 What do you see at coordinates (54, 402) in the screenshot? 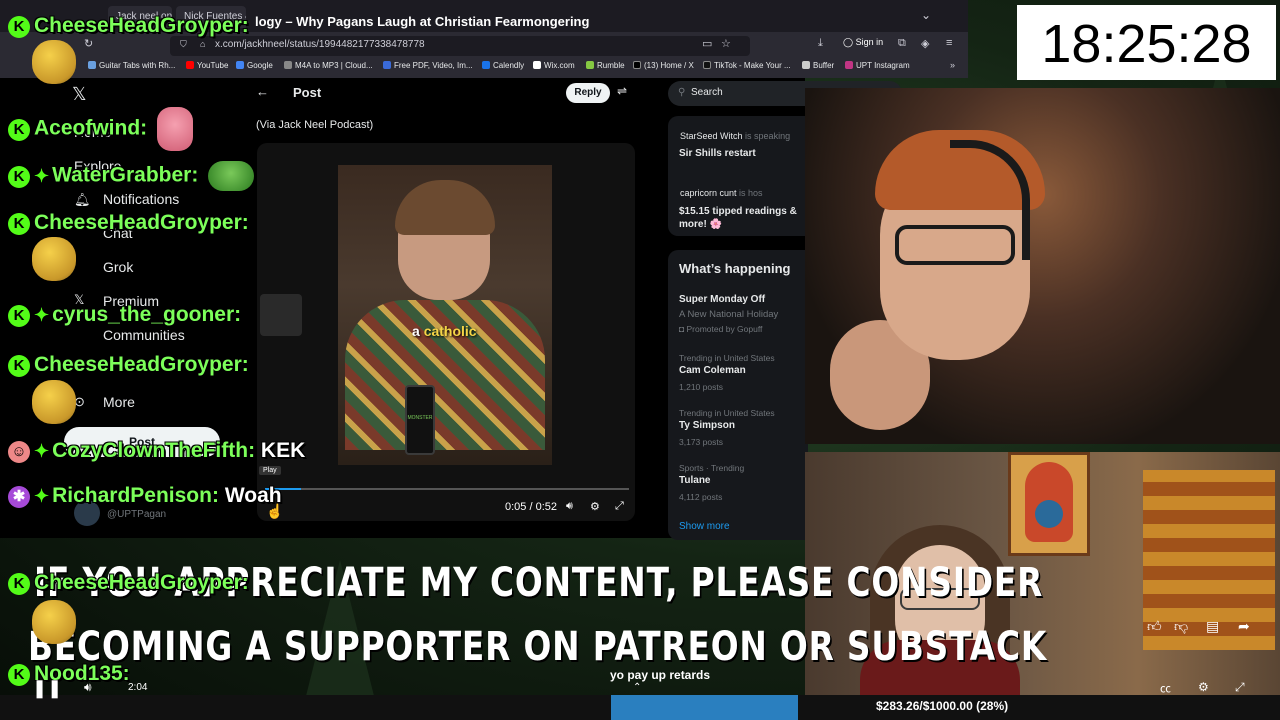
I see `emote-icon` at bounding box center [54, 402].